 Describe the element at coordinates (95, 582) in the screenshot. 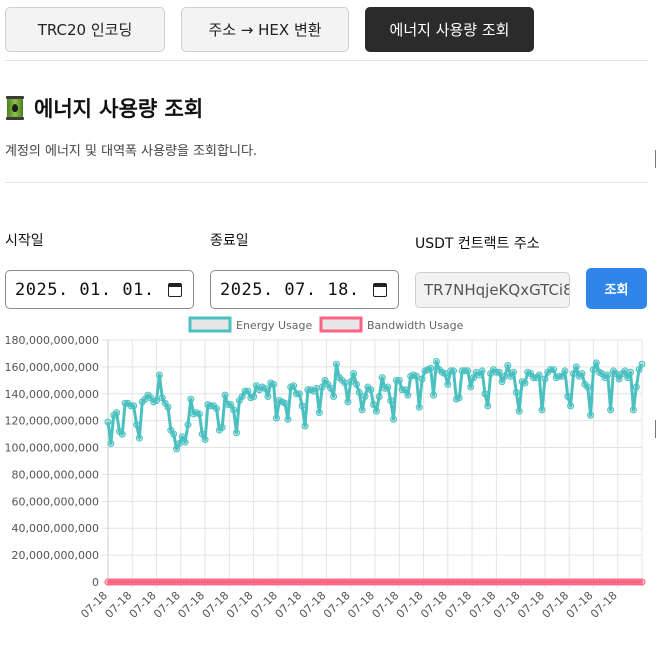

I see `y-tick-label: 0` at that location.